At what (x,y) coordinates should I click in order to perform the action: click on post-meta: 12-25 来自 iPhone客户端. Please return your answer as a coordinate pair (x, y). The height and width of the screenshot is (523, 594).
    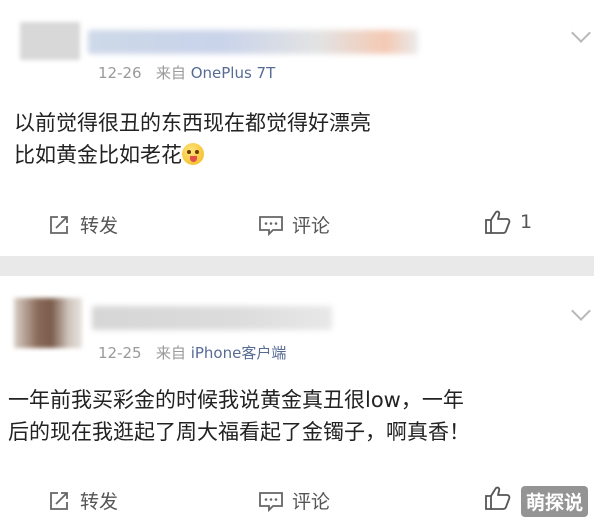
    Looking at the image, I should click on (192, 352).